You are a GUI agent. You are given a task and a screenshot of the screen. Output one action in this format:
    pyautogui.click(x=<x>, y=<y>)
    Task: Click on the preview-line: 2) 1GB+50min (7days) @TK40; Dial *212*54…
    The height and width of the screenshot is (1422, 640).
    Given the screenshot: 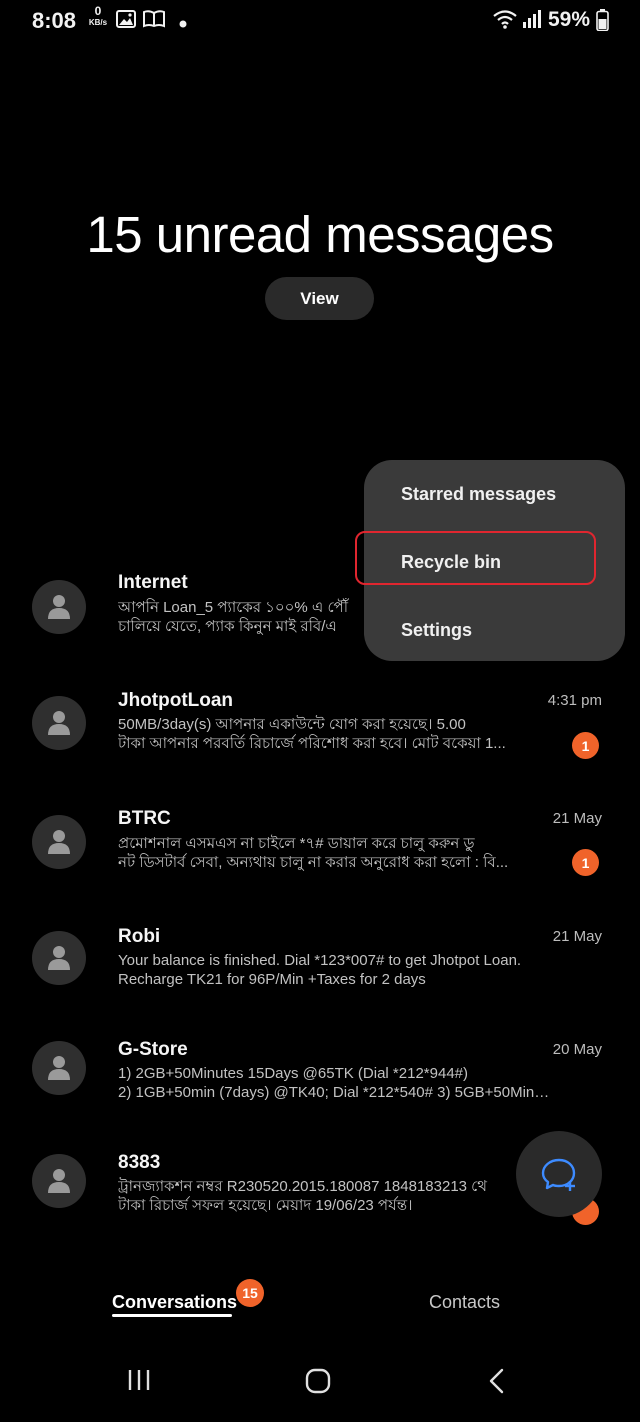 What is the action you would take?
    pyautogui.click(x=334, y=1092)
    